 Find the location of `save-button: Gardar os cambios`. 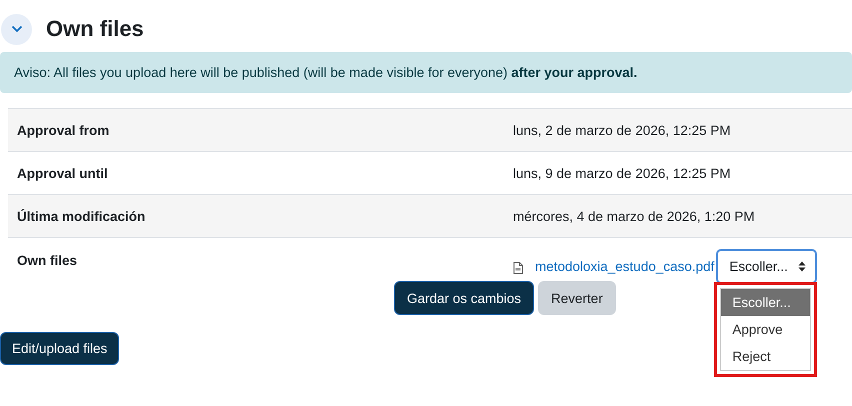

save-button: Gardar os cambios is located at coordinates (464, 298).